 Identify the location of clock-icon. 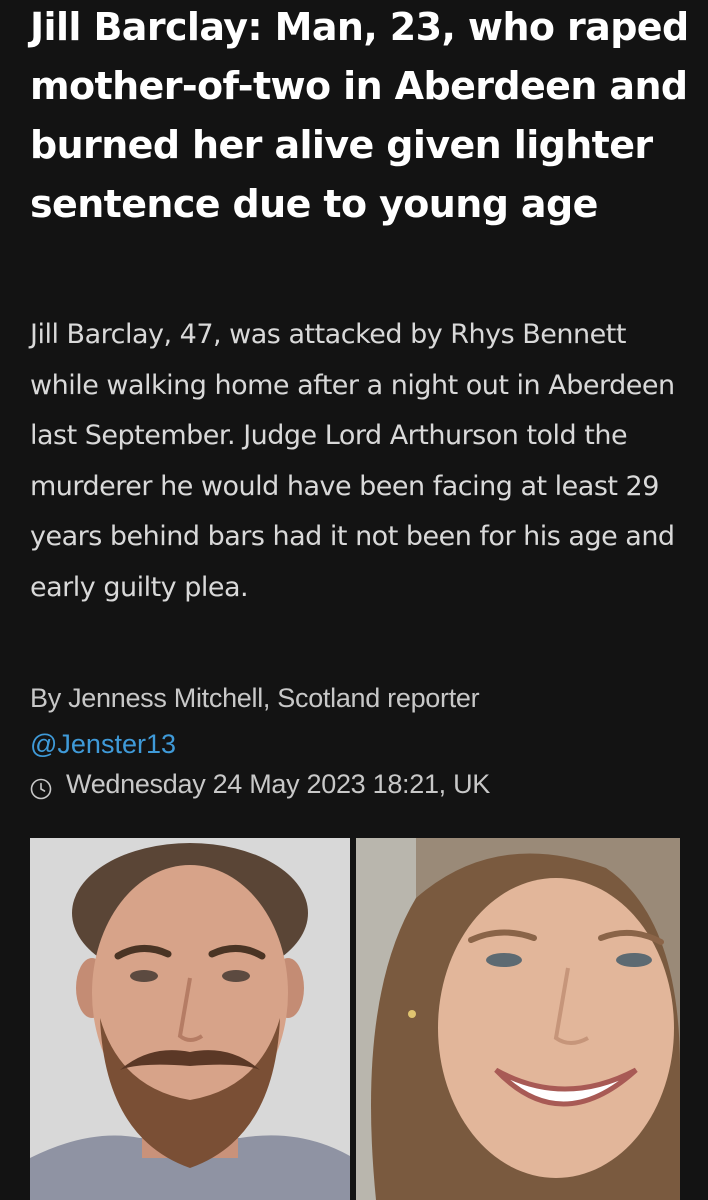
(41, 786).